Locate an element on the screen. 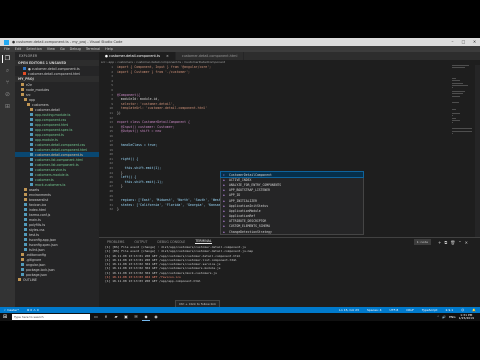  notifications-icon: 🔔 is located at coordinates (474, 310).